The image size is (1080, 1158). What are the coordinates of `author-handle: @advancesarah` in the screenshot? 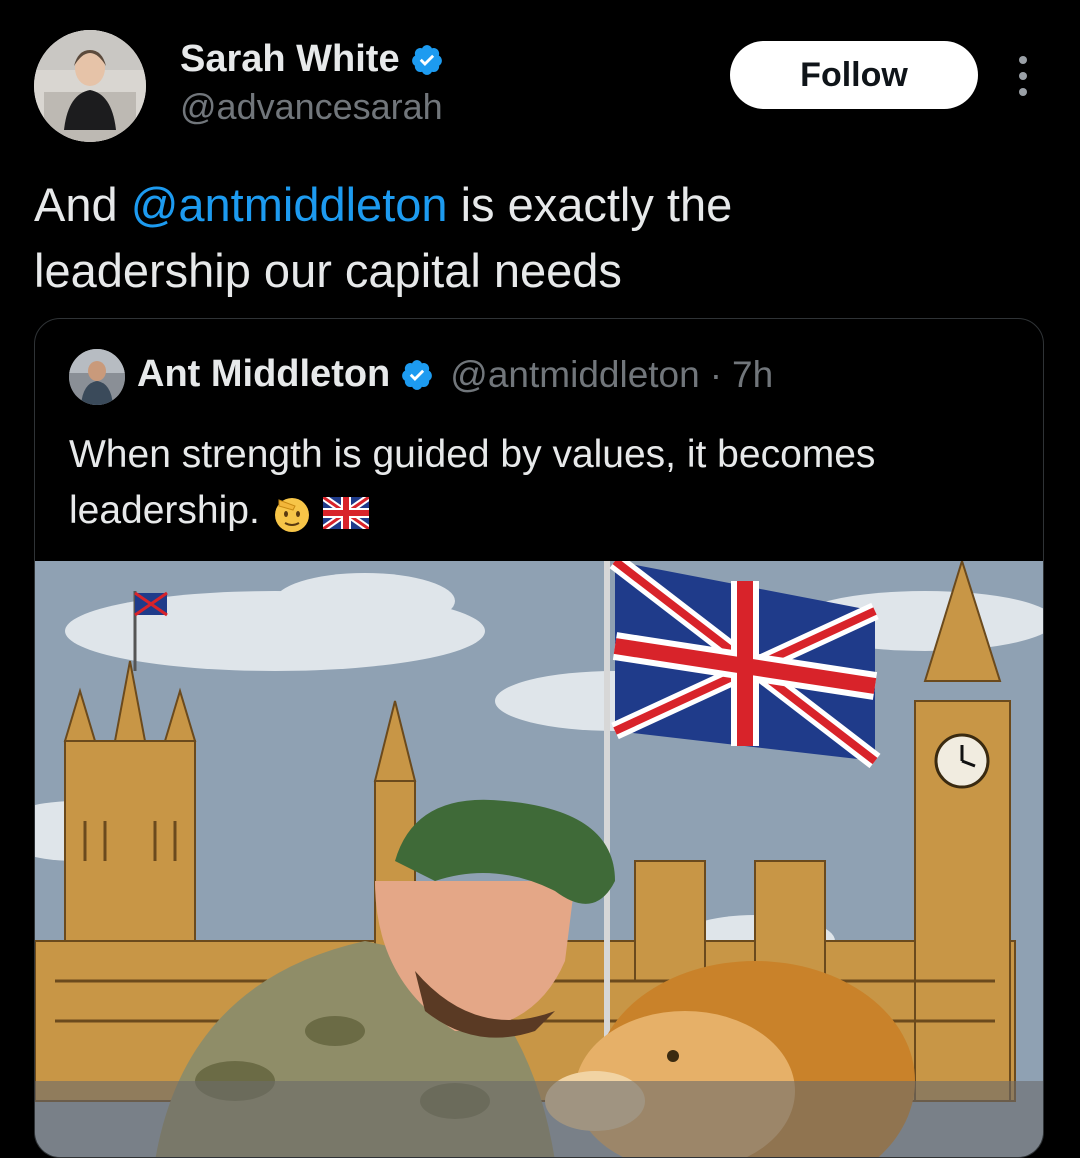 It's located at (311, 107).